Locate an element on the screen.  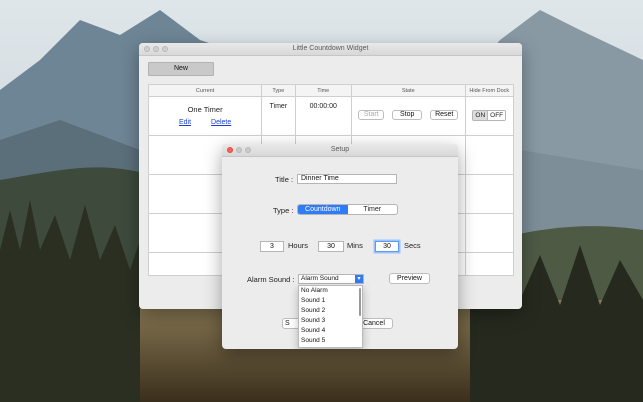
cell-state: Start Stop Reset is located at coordinates (408, 116).